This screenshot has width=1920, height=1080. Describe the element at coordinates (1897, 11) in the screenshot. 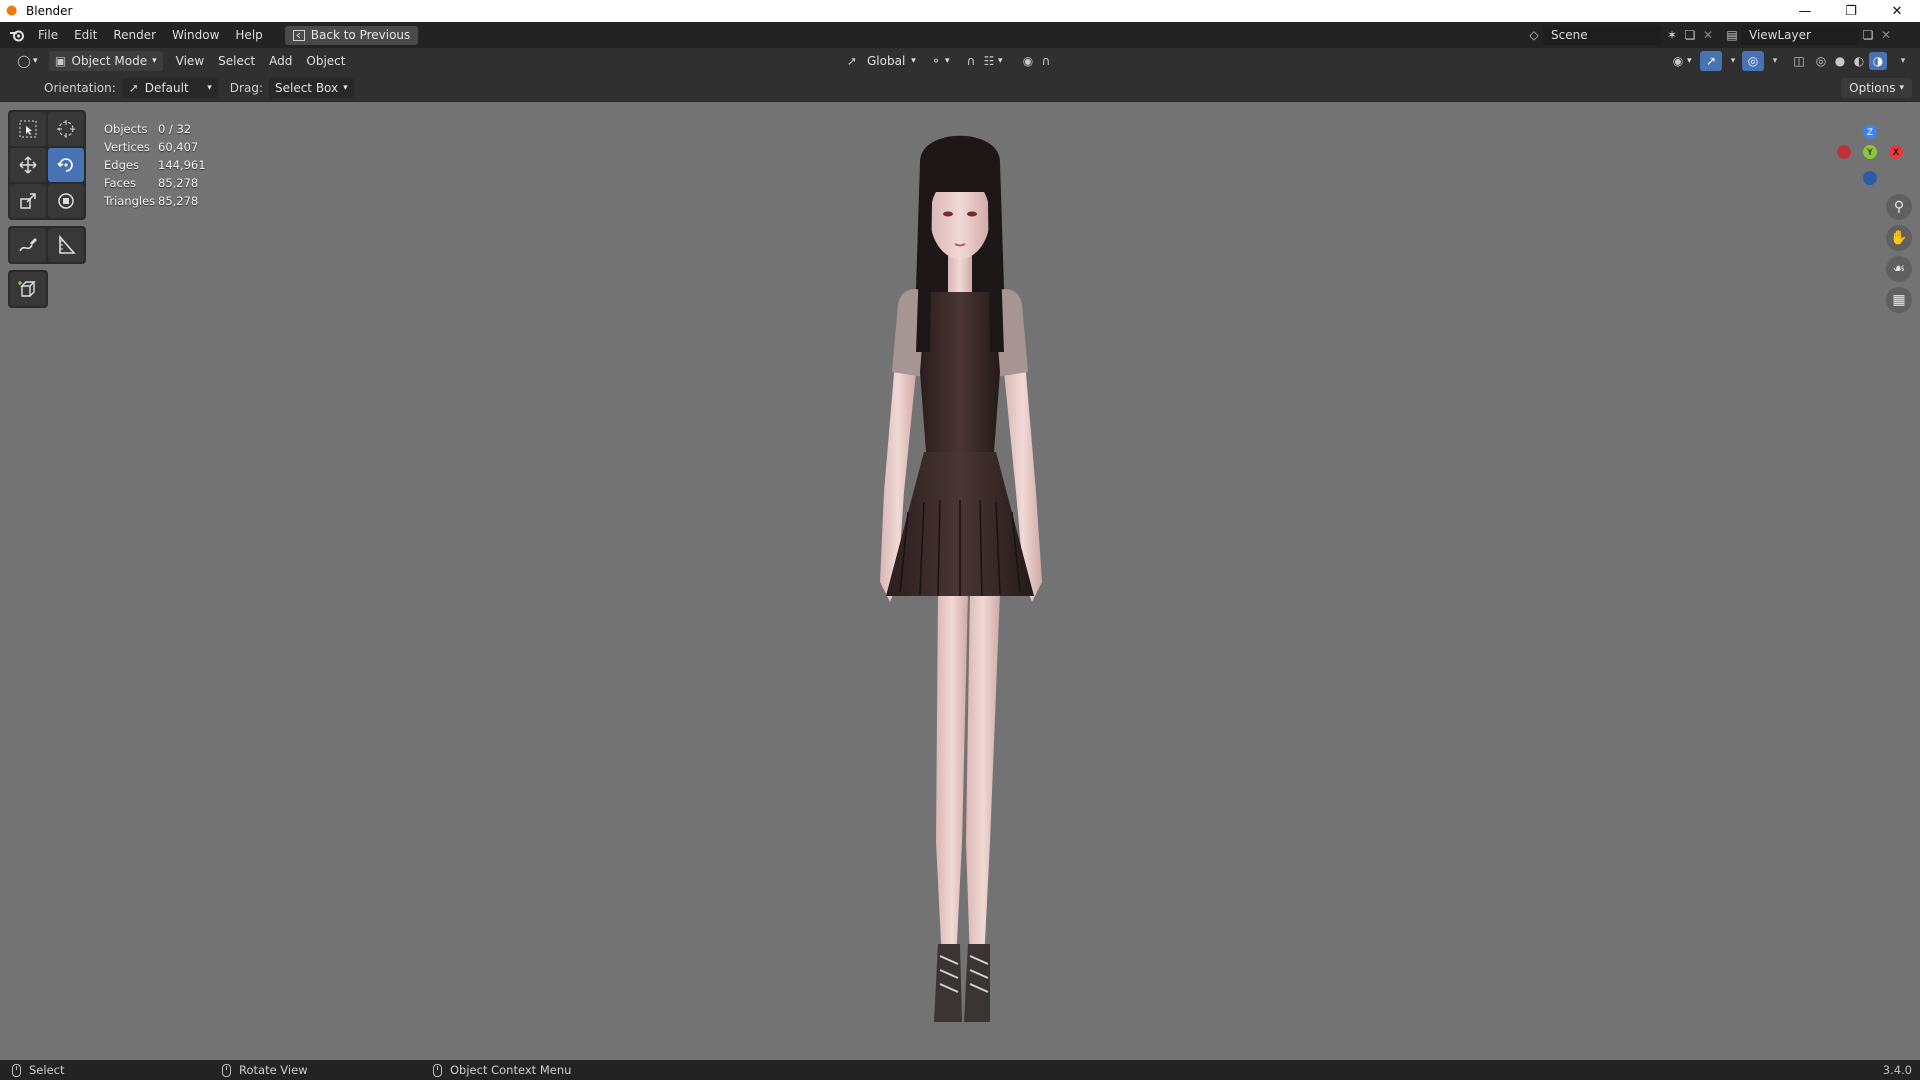

I see `close-icon: ✕` at that location.